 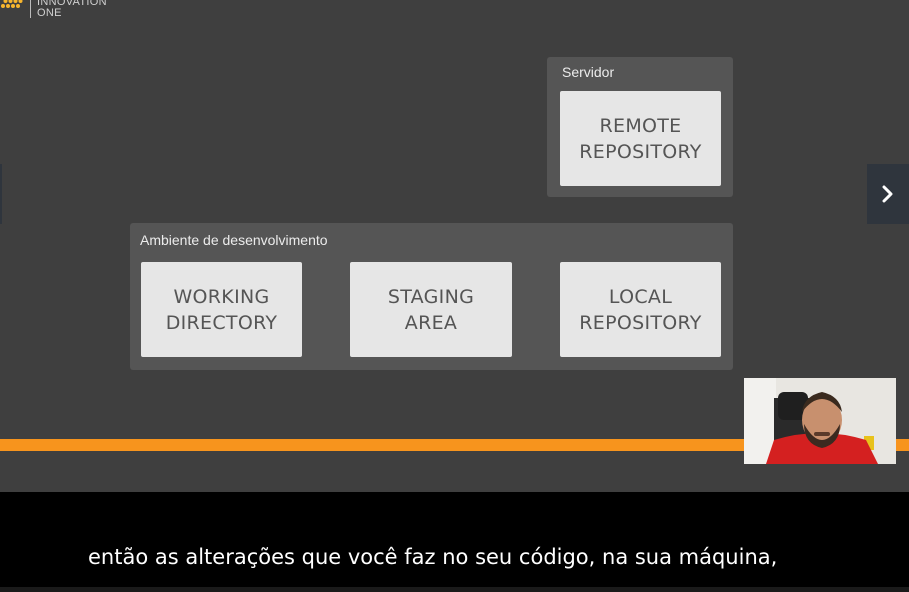 I want to click on innovation-one-logo: INNOVATION ONE, so click(x=70, y=11).